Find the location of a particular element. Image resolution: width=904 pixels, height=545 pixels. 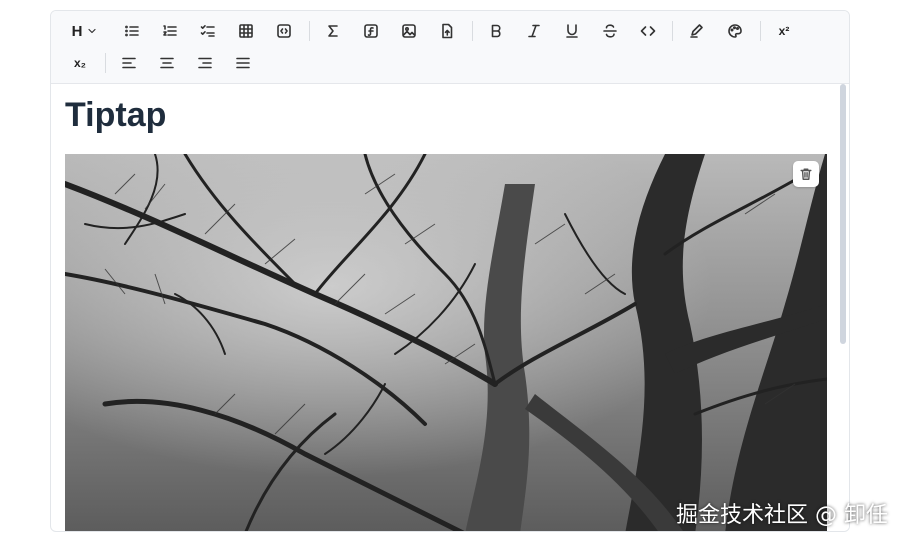

image-icon is located at coordinates (409, 31).